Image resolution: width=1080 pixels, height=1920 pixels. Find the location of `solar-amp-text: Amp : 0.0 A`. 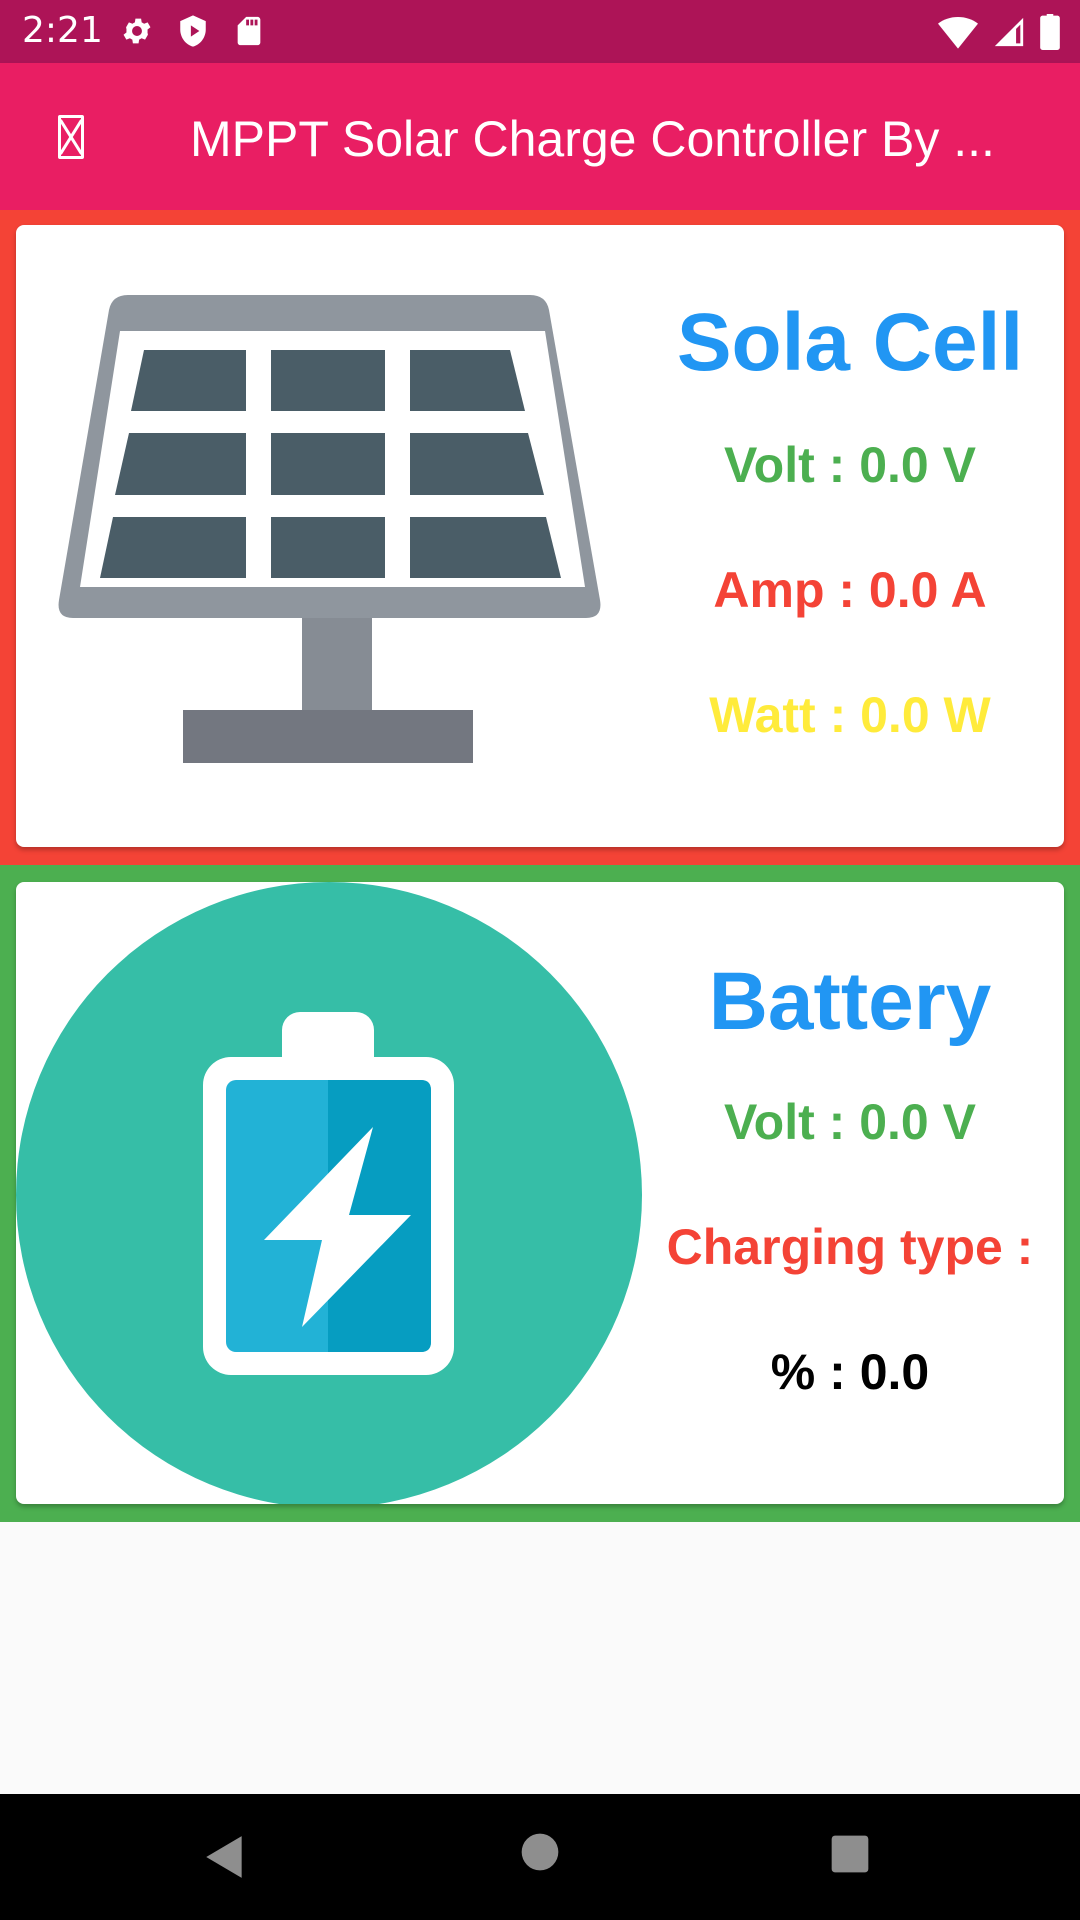

solar-amp-text: Amp : 0.0 A is located at coordinates (850, 590).